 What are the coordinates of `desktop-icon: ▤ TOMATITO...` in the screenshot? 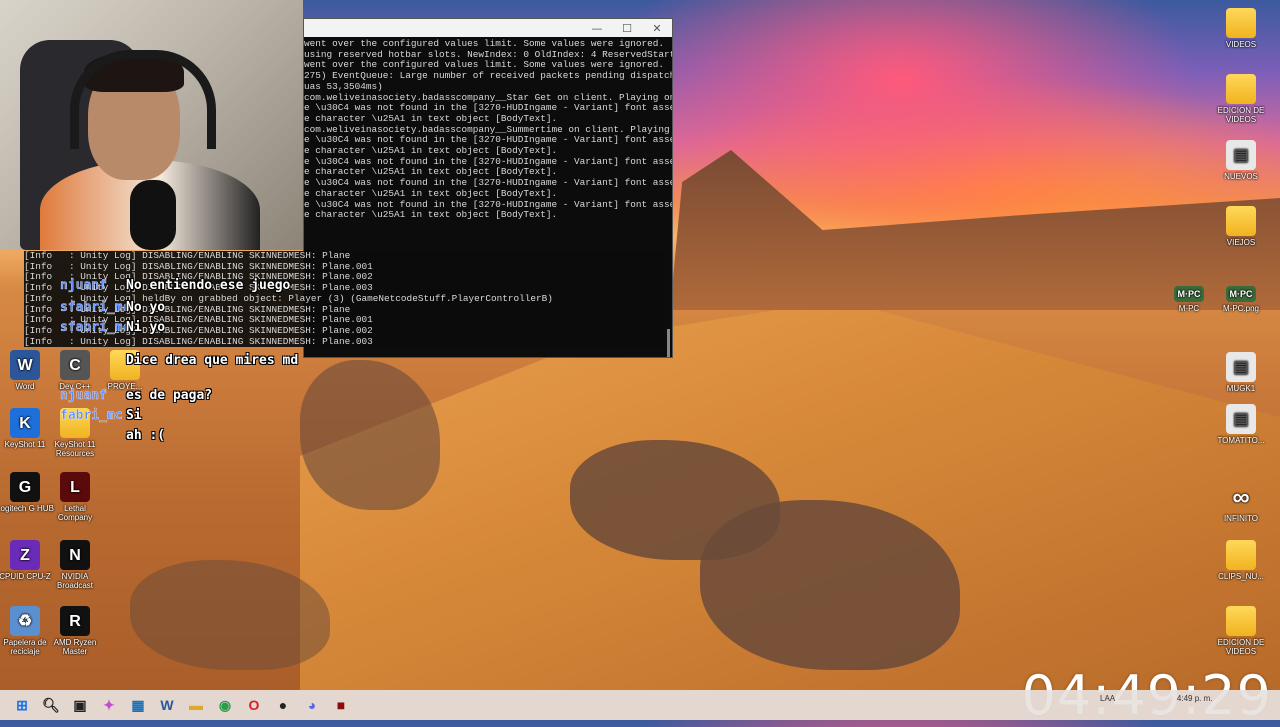 It's located at (1241, 424).